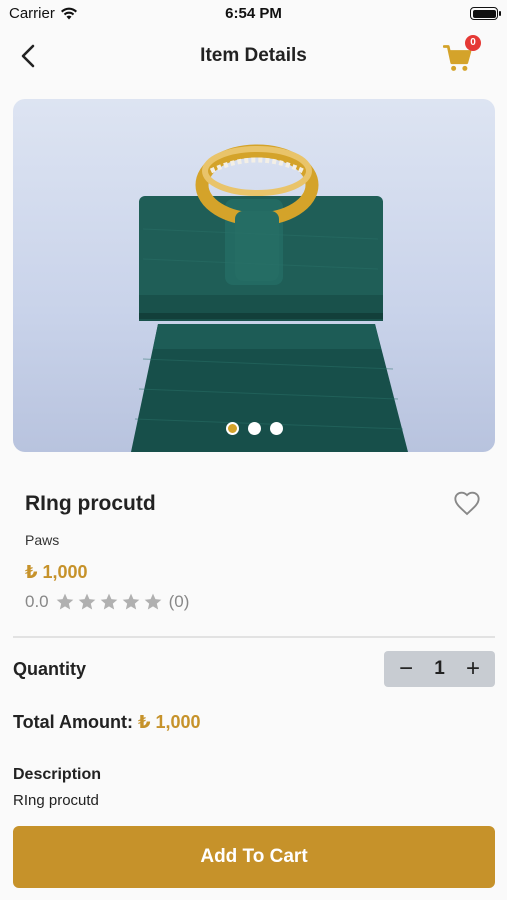  I want to click on description-title: Description, so click(57, 774).